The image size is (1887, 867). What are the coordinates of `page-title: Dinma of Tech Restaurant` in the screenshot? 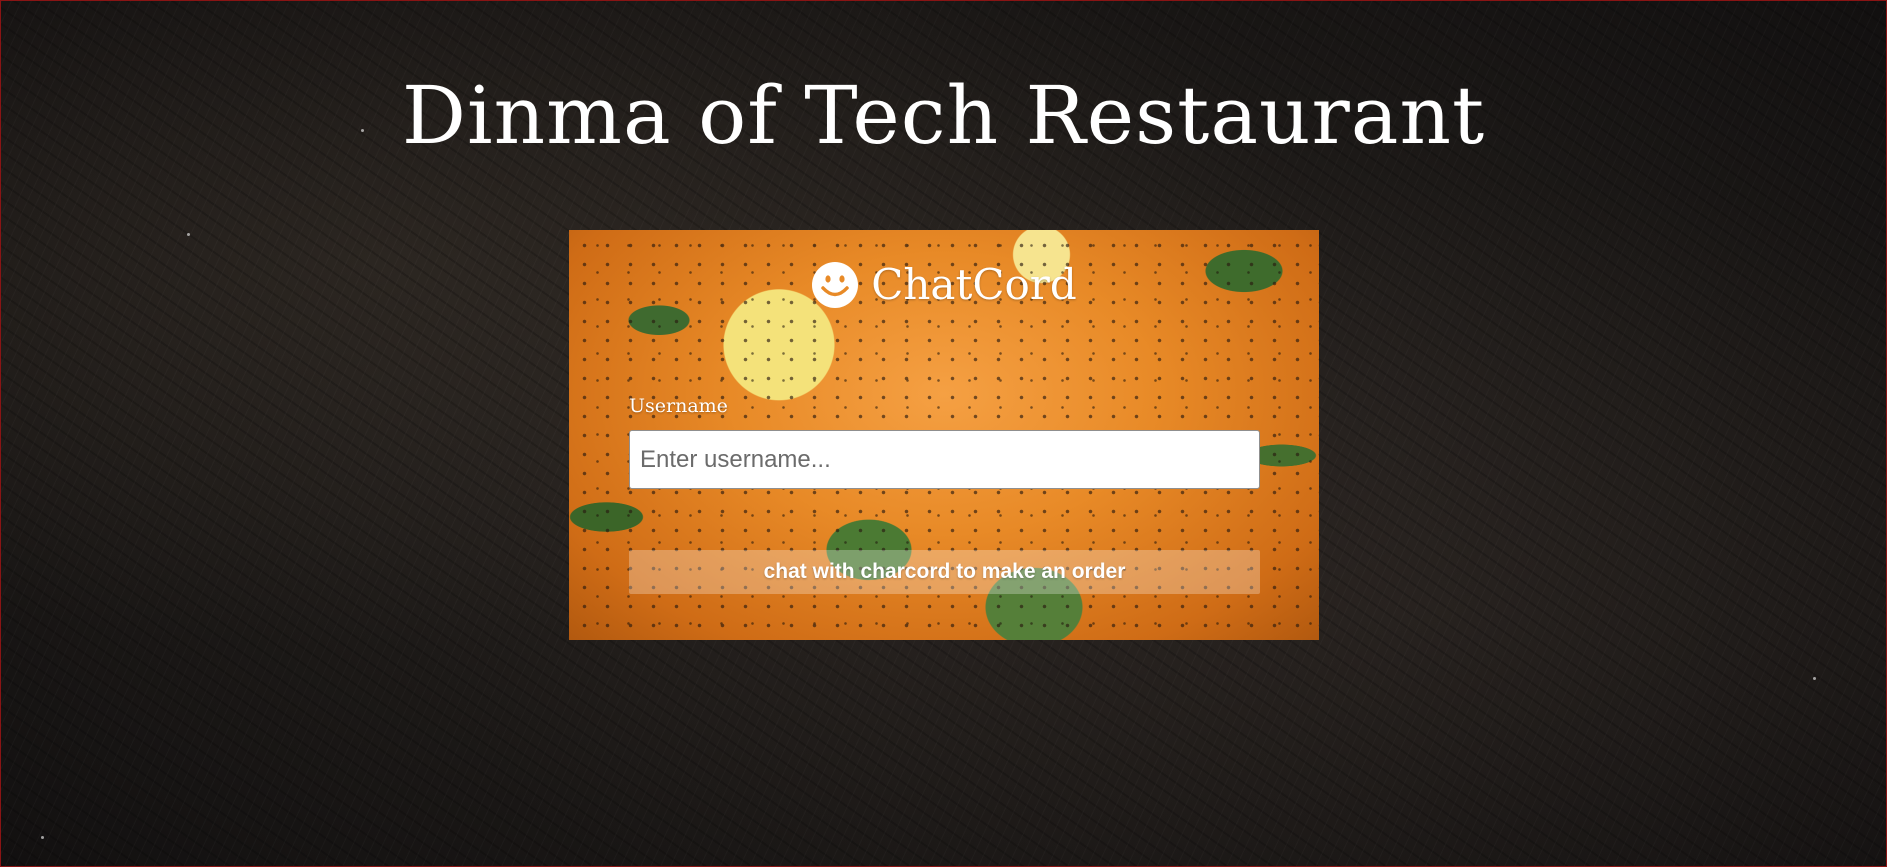 It's located at (943, 115).